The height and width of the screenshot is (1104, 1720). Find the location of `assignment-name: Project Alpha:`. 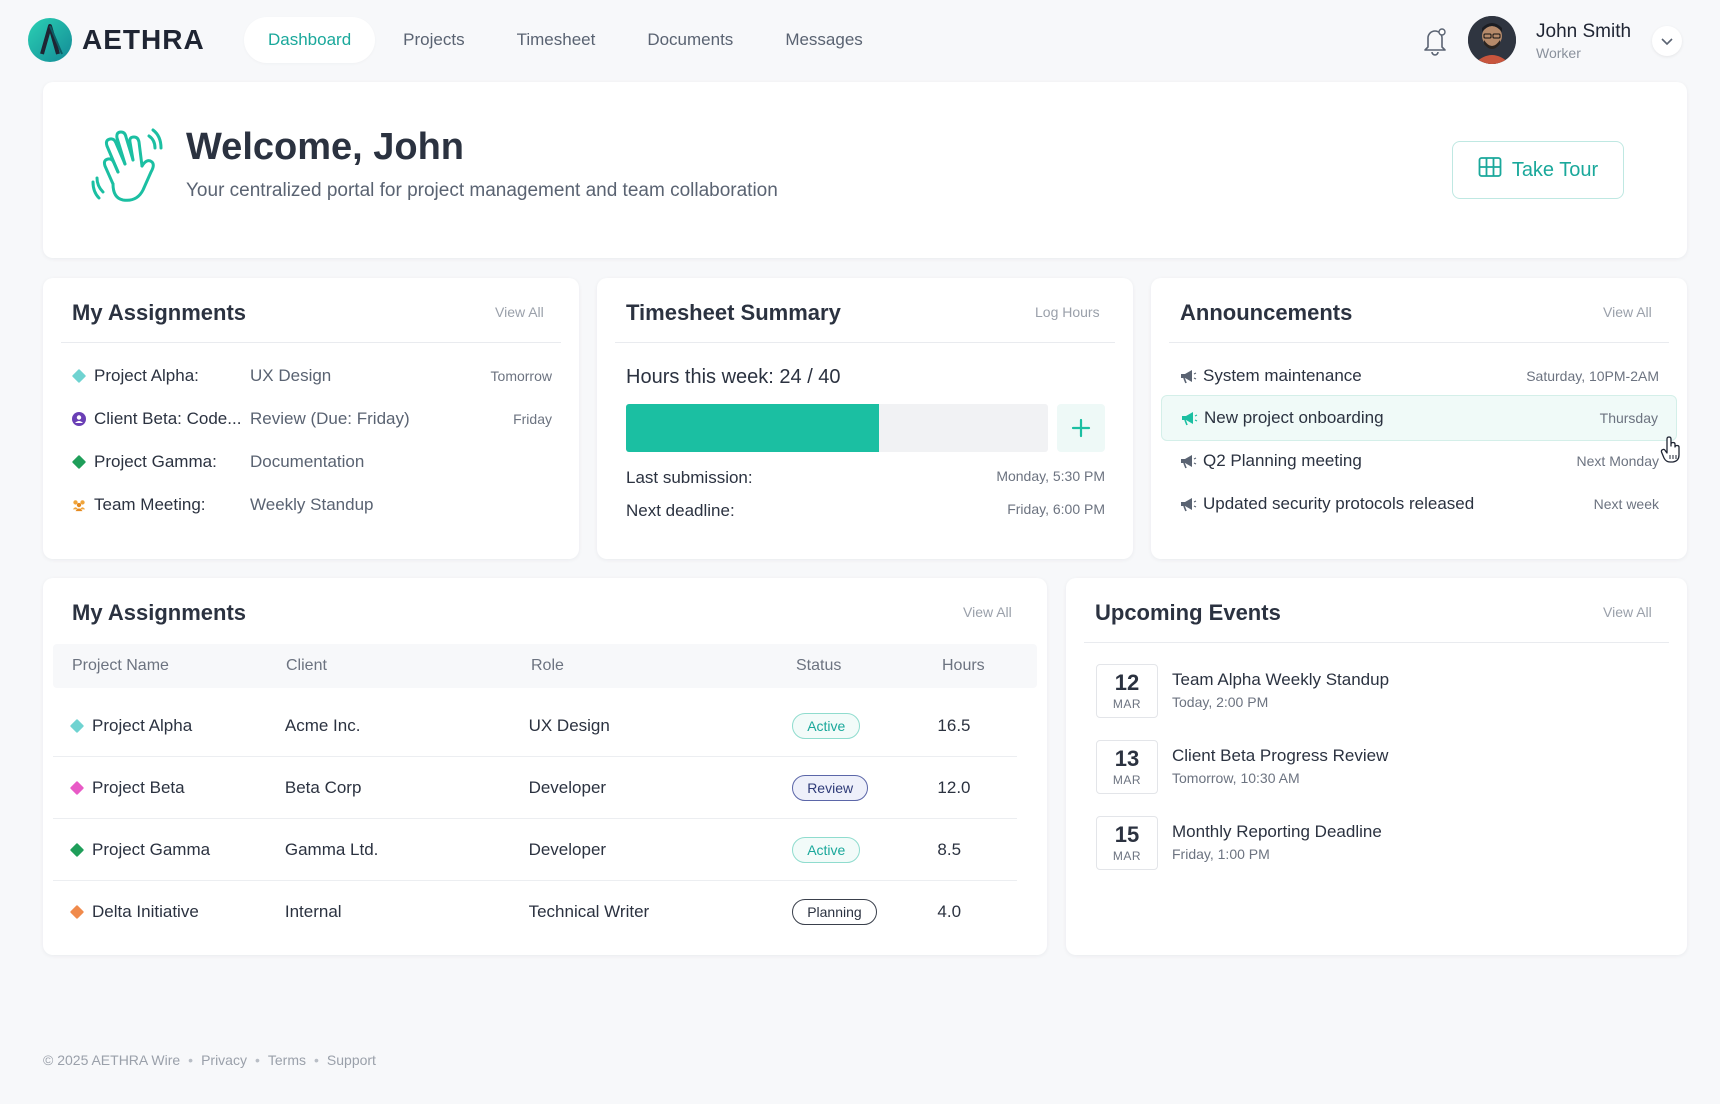

assignment-name: Project Alpha: is located at coordinates (146, 375).